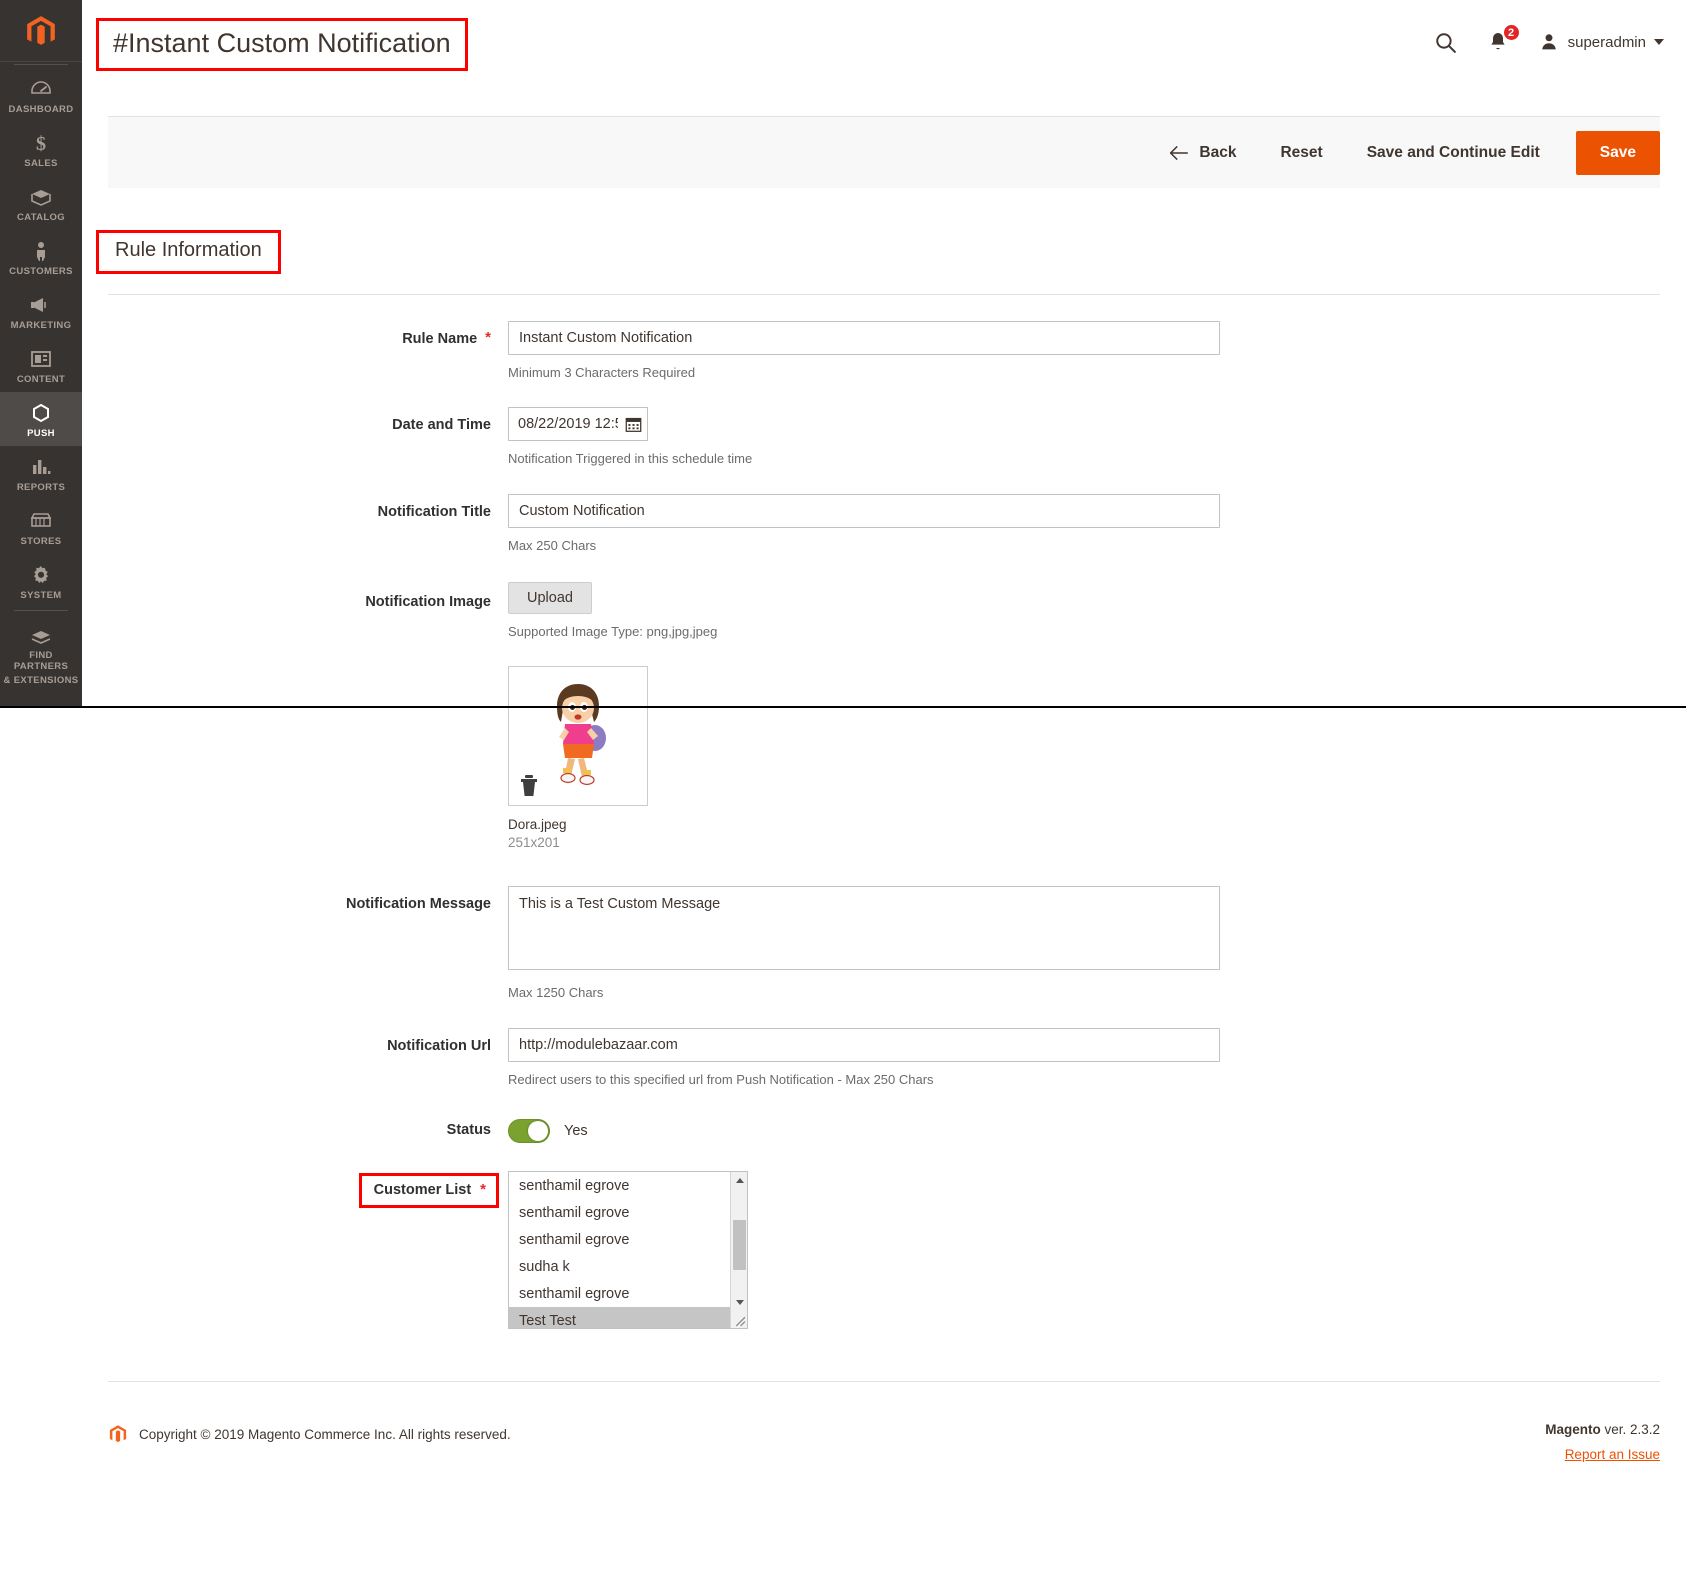 The height and width of the screenshot is (1584, 1686). Describe the element at coordinates (41, 574) in the screenshot. I see `gear-icon` at that location.